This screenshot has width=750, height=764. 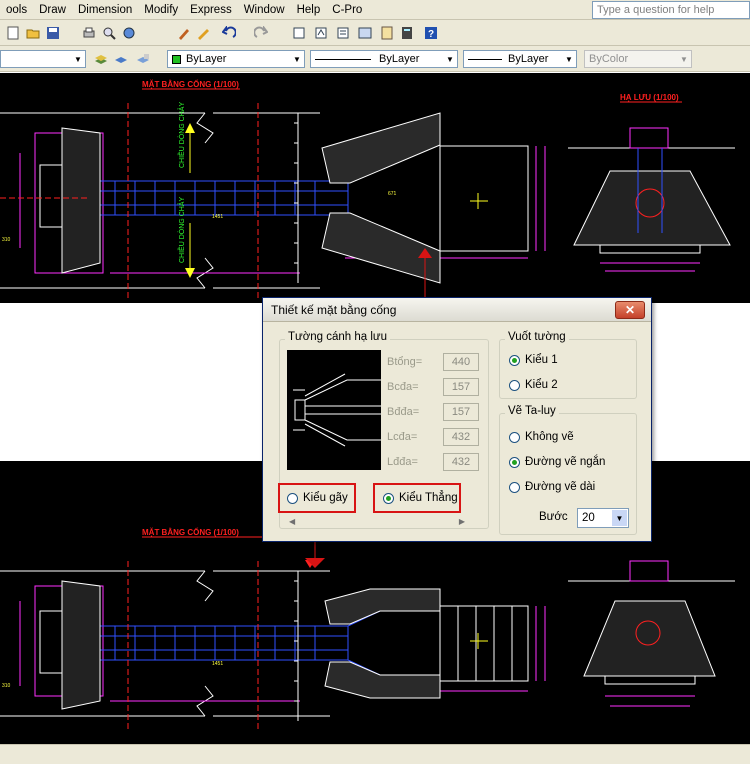 I want to click on radio-label: Kiểu 2, so click(x=541, y=385).